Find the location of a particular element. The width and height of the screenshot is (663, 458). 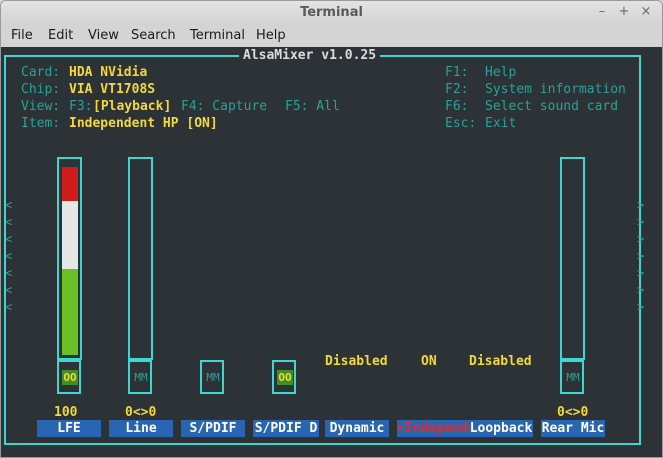

menu-file: File is located at coordinates (22, 35).